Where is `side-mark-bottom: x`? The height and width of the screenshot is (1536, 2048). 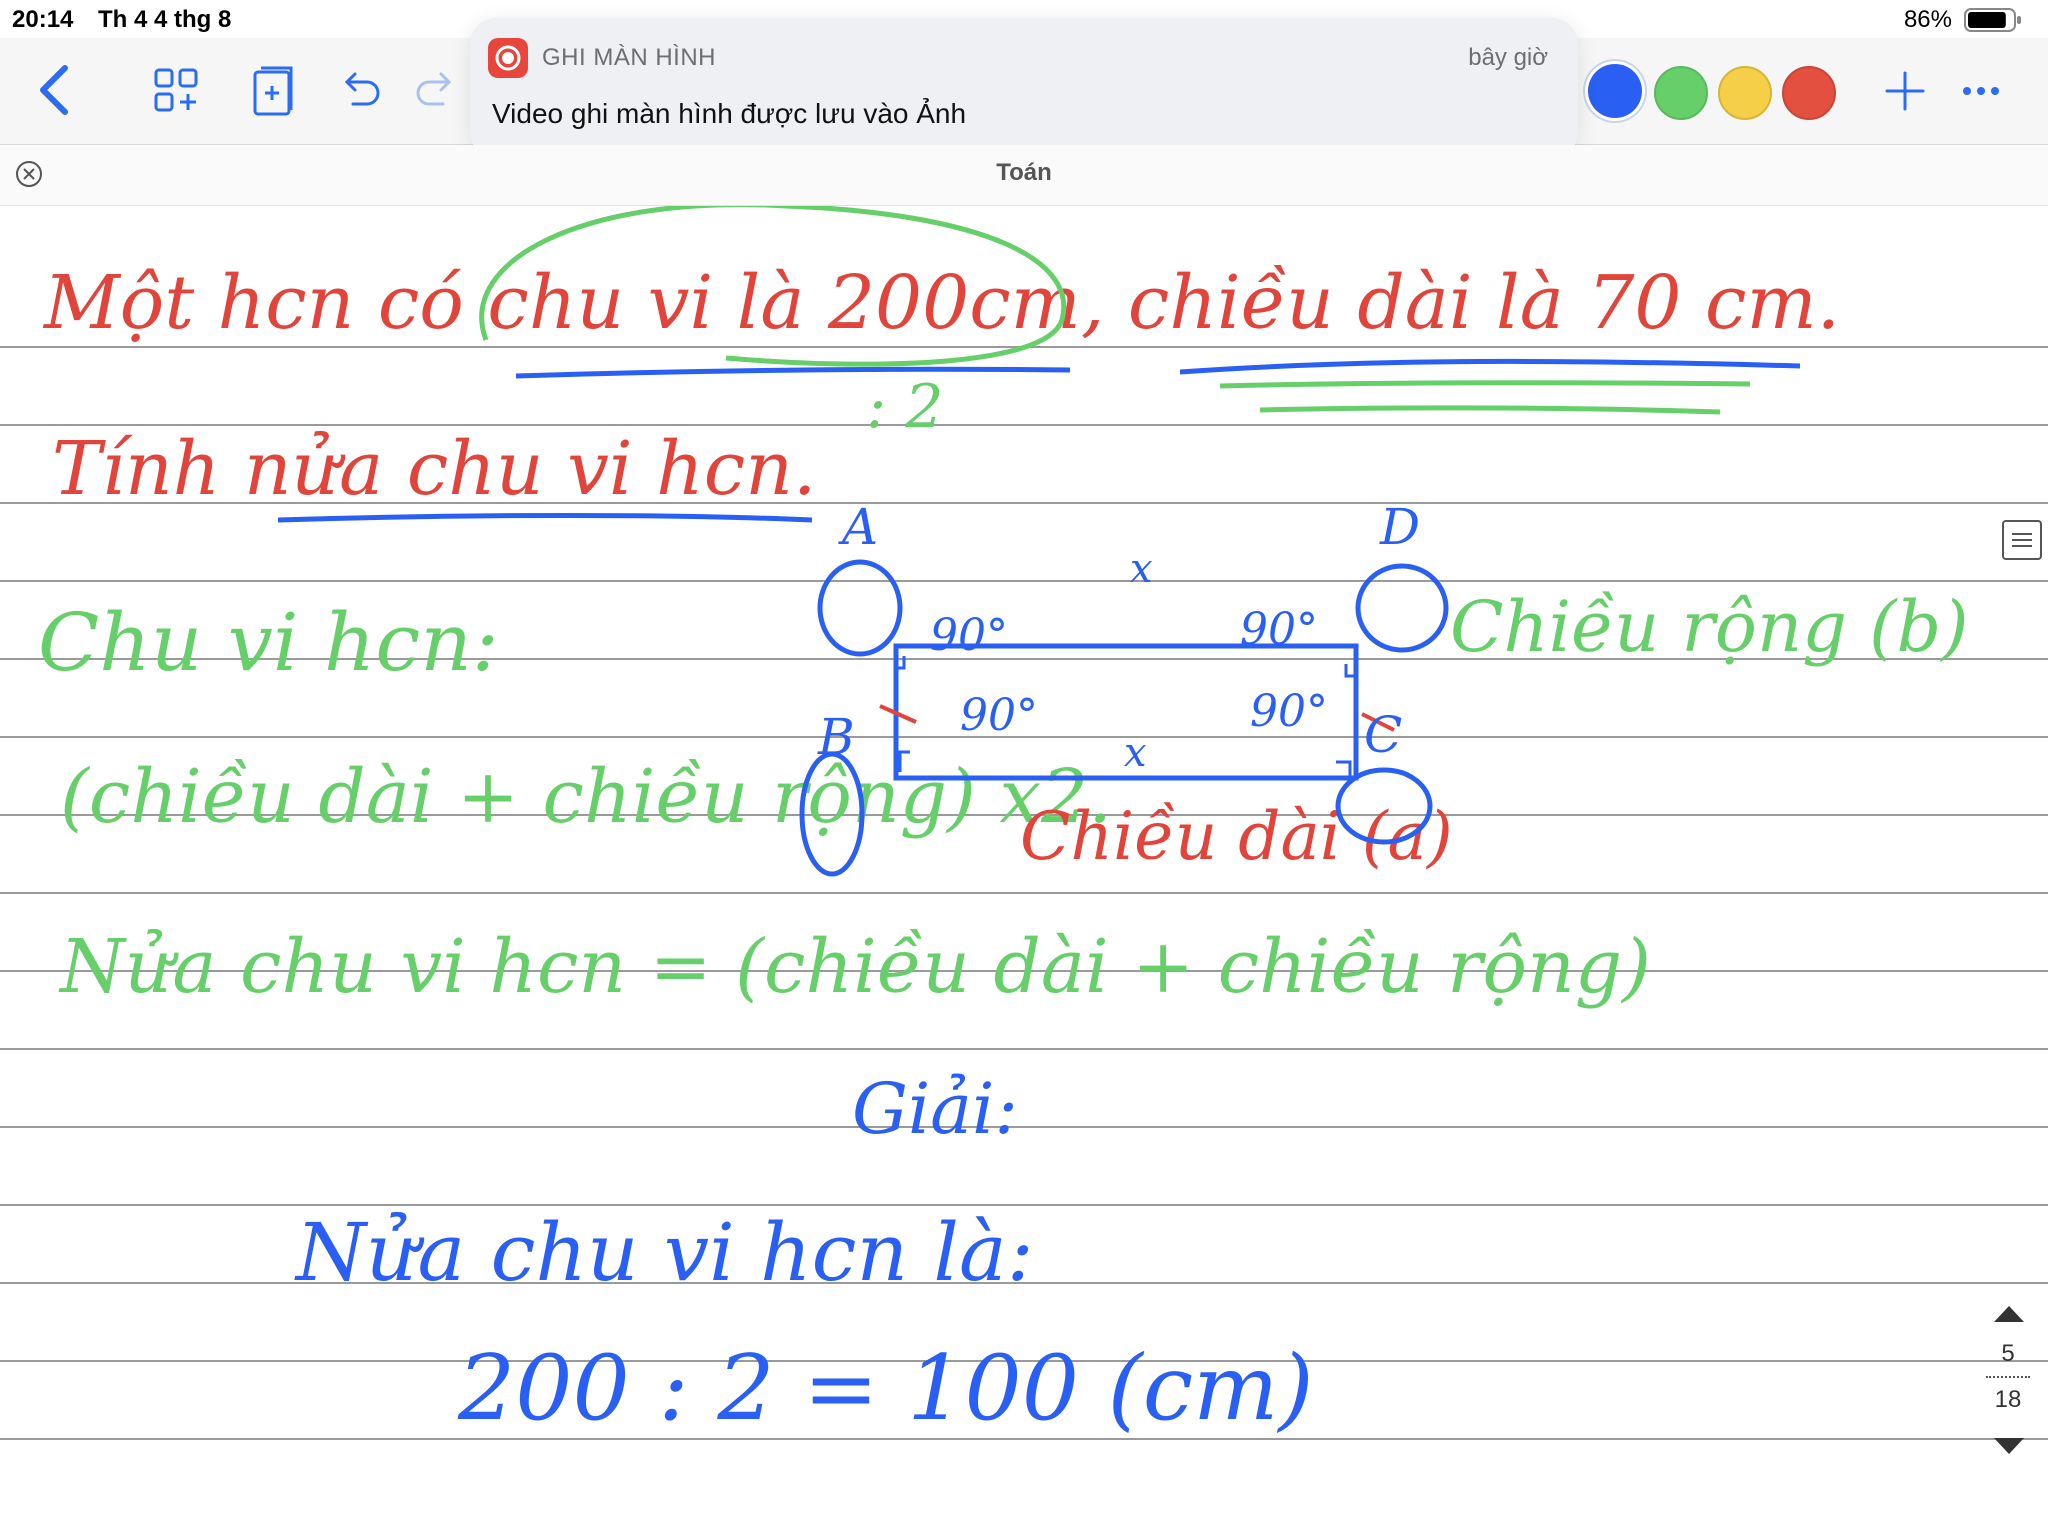
side-mark-bottom: x is located at coordinates (1135, 753).